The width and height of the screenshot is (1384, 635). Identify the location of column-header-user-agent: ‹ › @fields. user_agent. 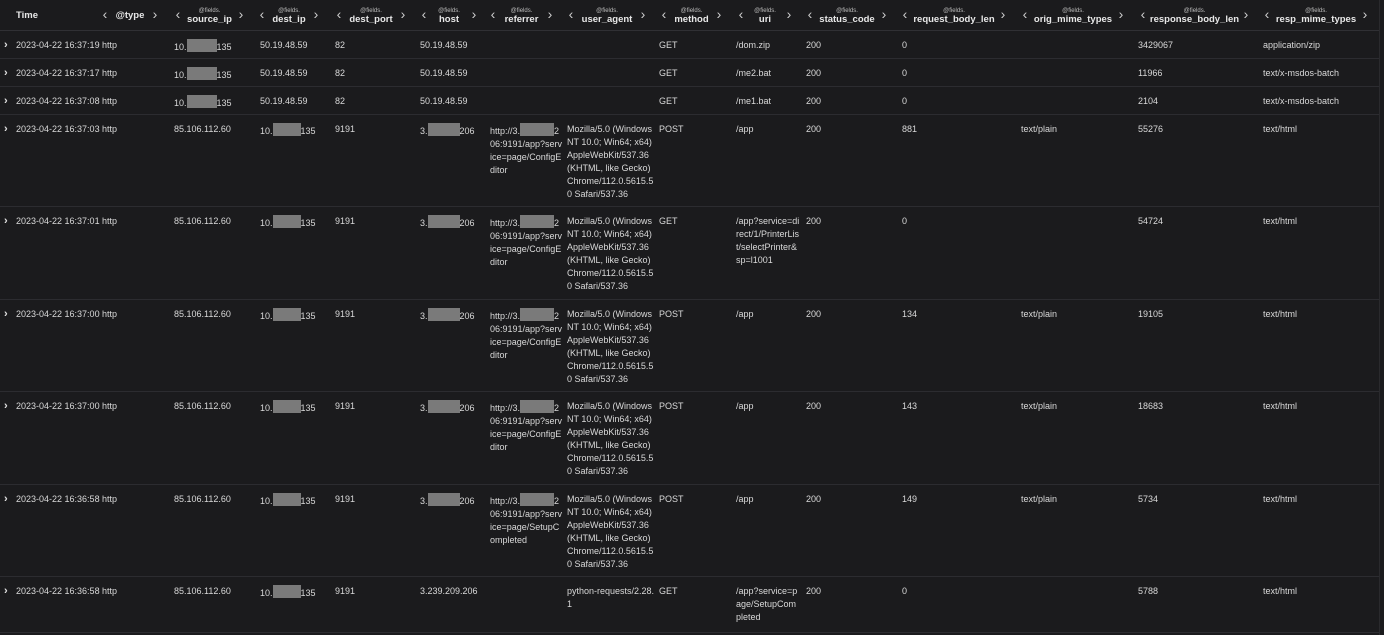
(606, 15).